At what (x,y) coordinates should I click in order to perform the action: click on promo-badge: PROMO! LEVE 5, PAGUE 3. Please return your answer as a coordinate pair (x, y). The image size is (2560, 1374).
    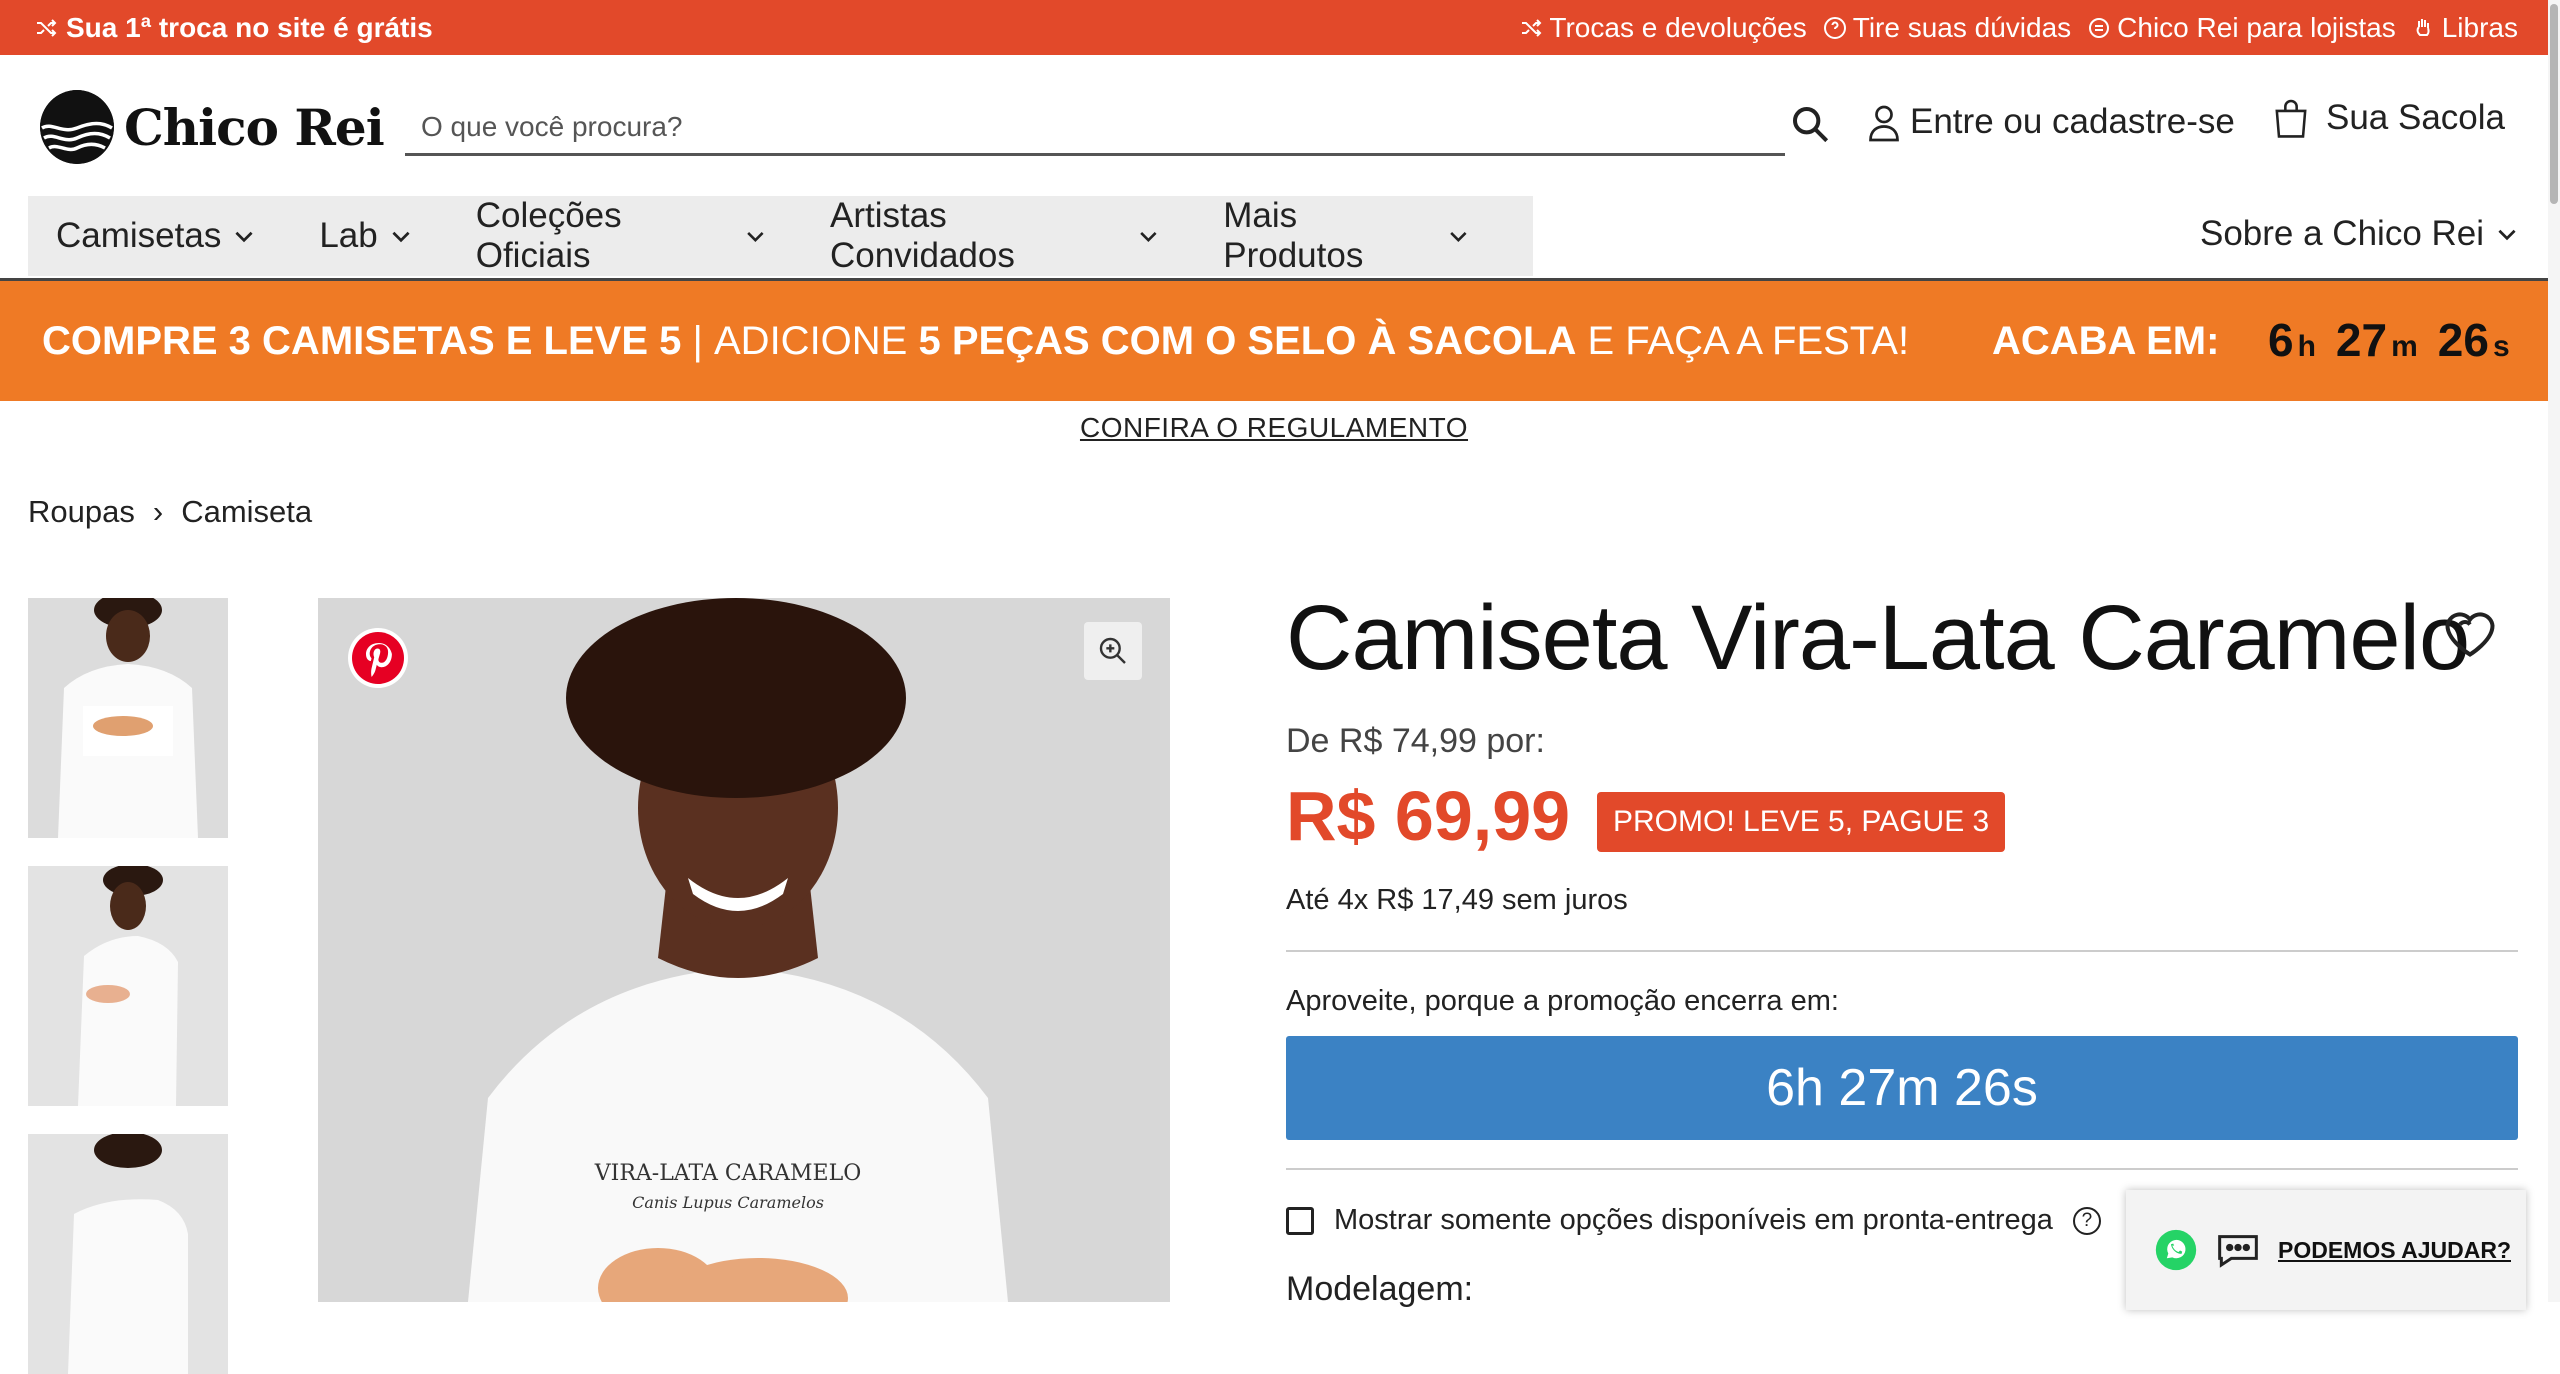
    Looking at the image, I should click on (1801, 822).